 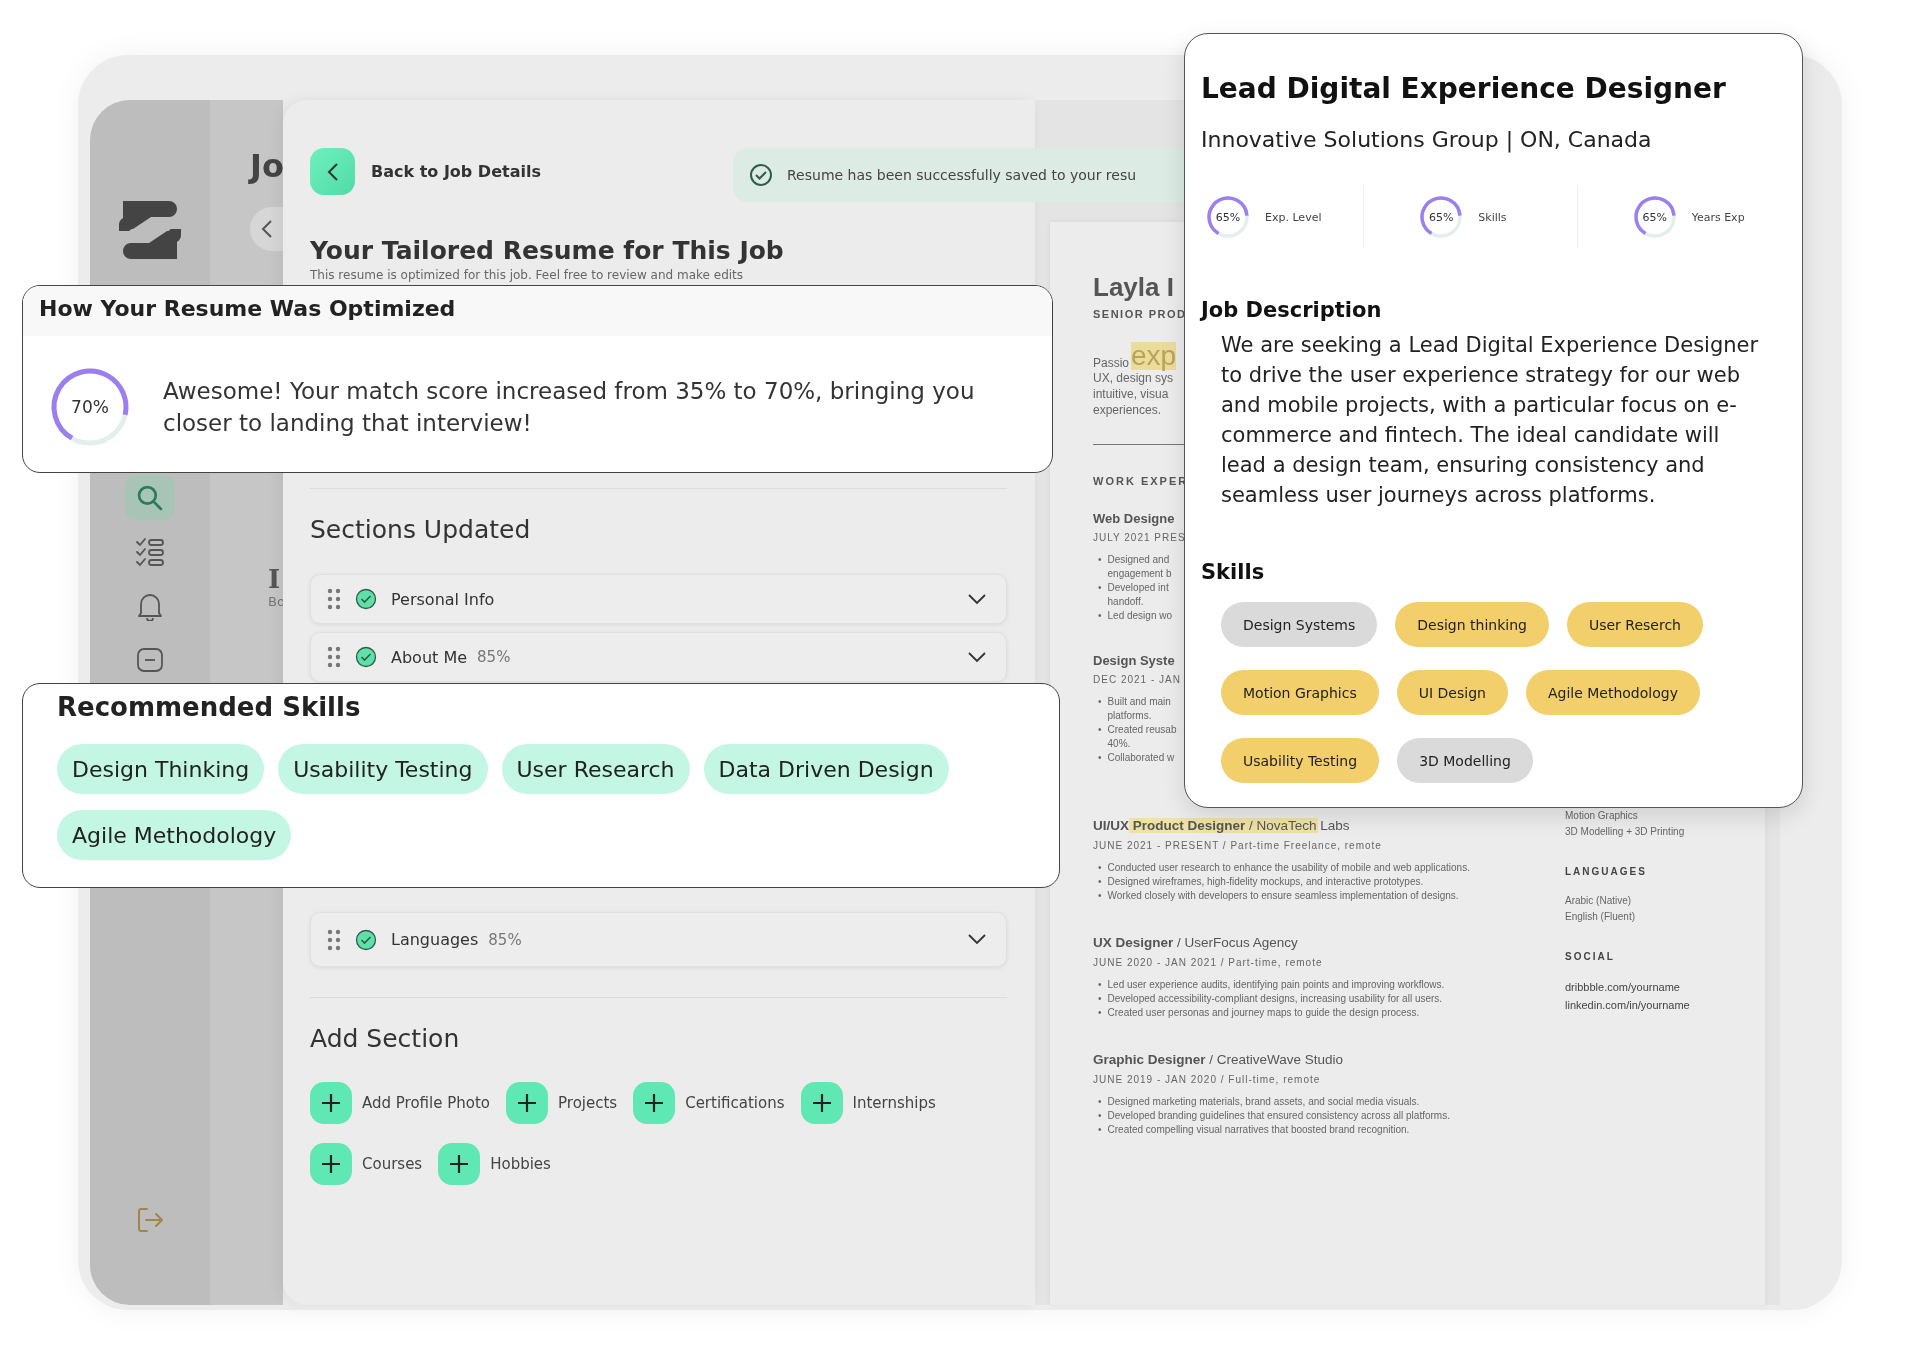 What do you see at coordinates (1606, 871) in the screenshot?
I see `resume-section-heading: LANGUAGES` at bounding box center [1606, 871].